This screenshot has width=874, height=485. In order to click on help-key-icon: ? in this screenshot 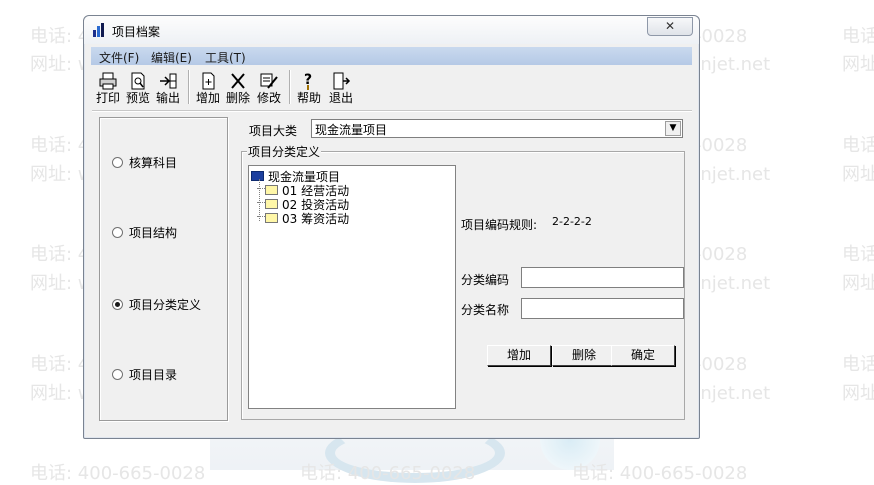, I will do `click(308, 81)`.